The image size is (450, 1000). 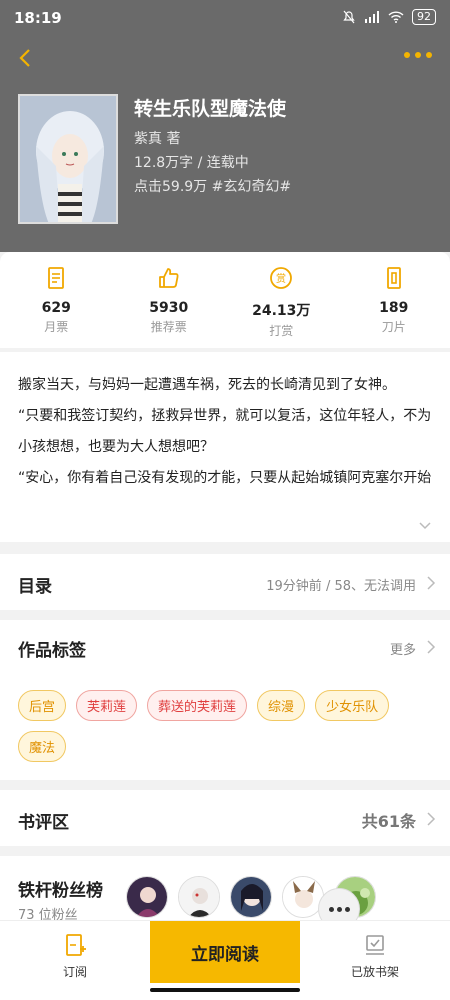 I want to click on fans-title: 铁杆粉丝榜, so click(x=60, y=891).